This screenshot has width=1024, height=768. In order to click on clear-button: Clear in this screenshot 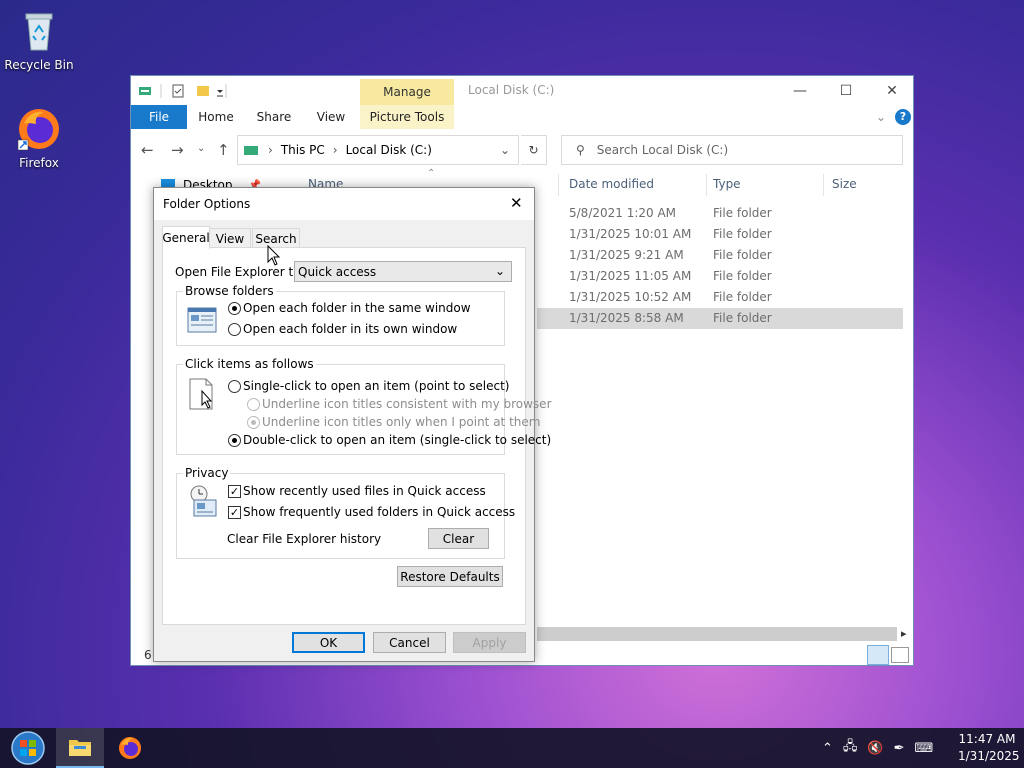, I will do `click(458, 538)`.